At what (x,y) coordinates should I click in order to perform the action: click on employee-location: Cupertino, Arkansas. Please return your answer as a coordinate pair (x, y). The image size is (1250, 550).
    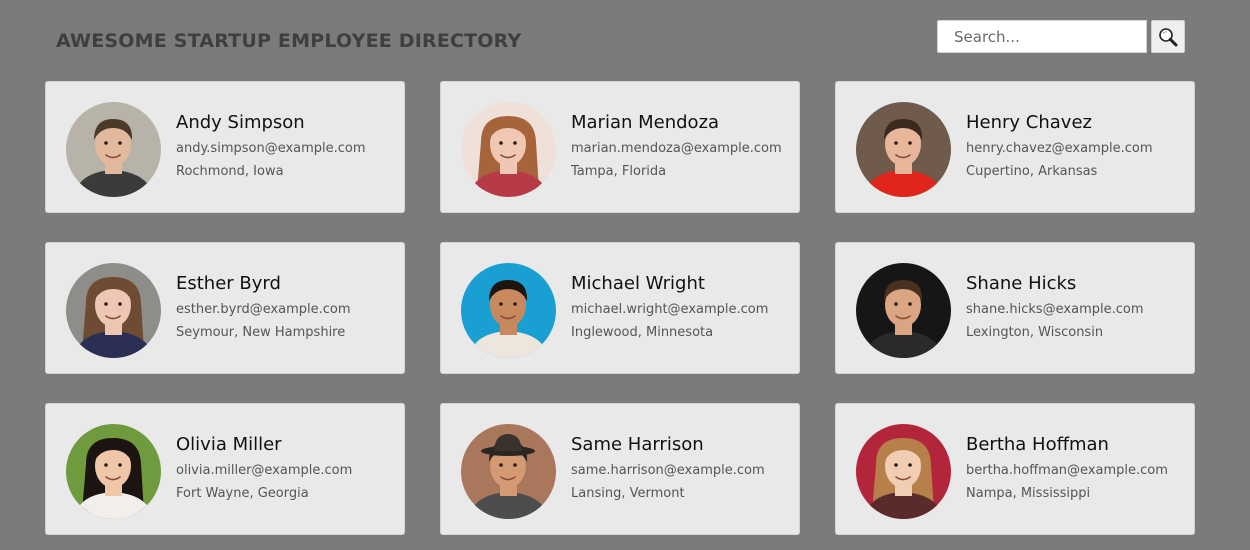
    Looking at the image, I should click on (1032, 171).